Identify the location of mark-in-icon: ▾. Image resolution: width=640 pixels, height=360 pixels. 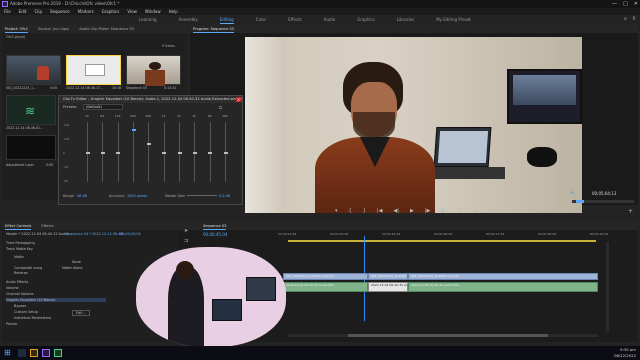
(336, 213).